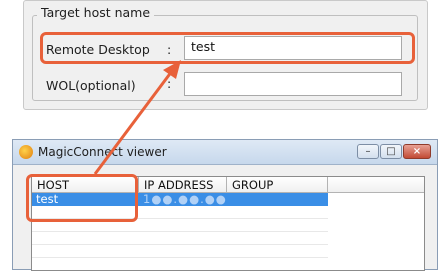  What do you see at coordinates (137, 117) in the screenshot?
I see `annotation-arrow-icon` at bounding box center [137, 117].